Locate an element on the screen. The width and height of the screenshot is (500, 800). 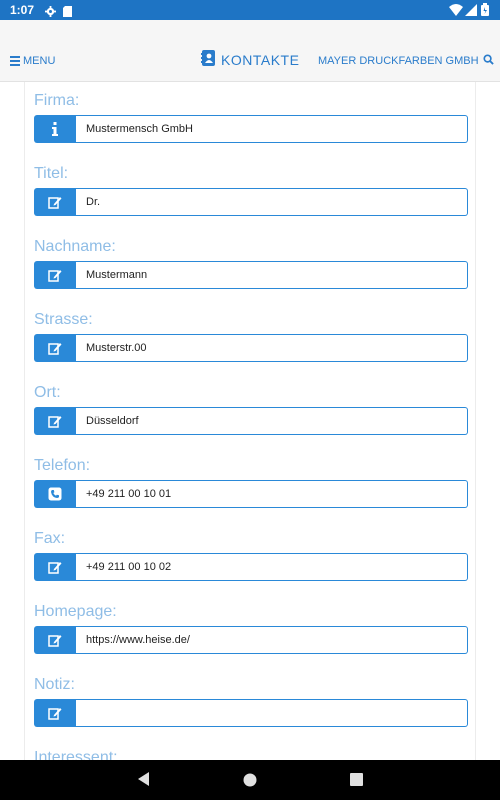
info-icon is located at coordinates (55, 129).